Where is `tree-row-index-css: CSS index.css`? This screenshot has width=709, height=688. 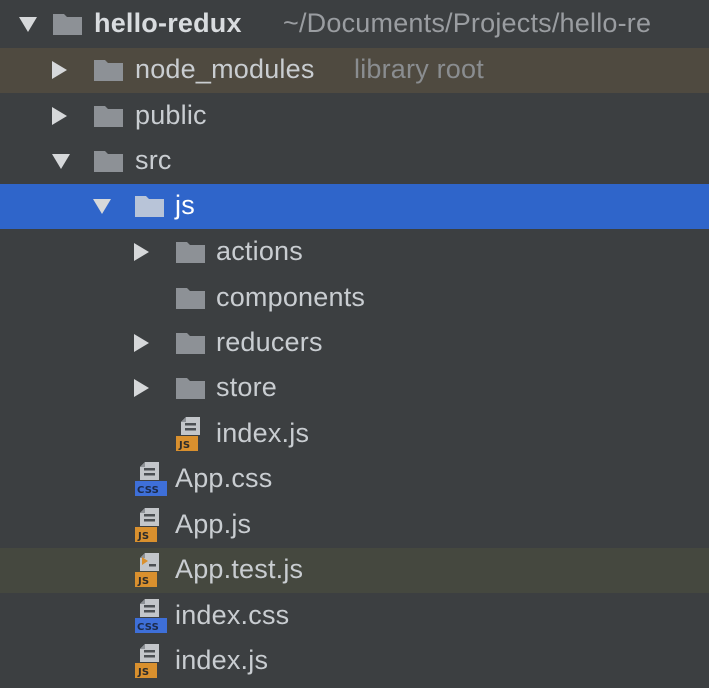
tree-row-index-css: CSS index.css is located at coordinates (354, 616).